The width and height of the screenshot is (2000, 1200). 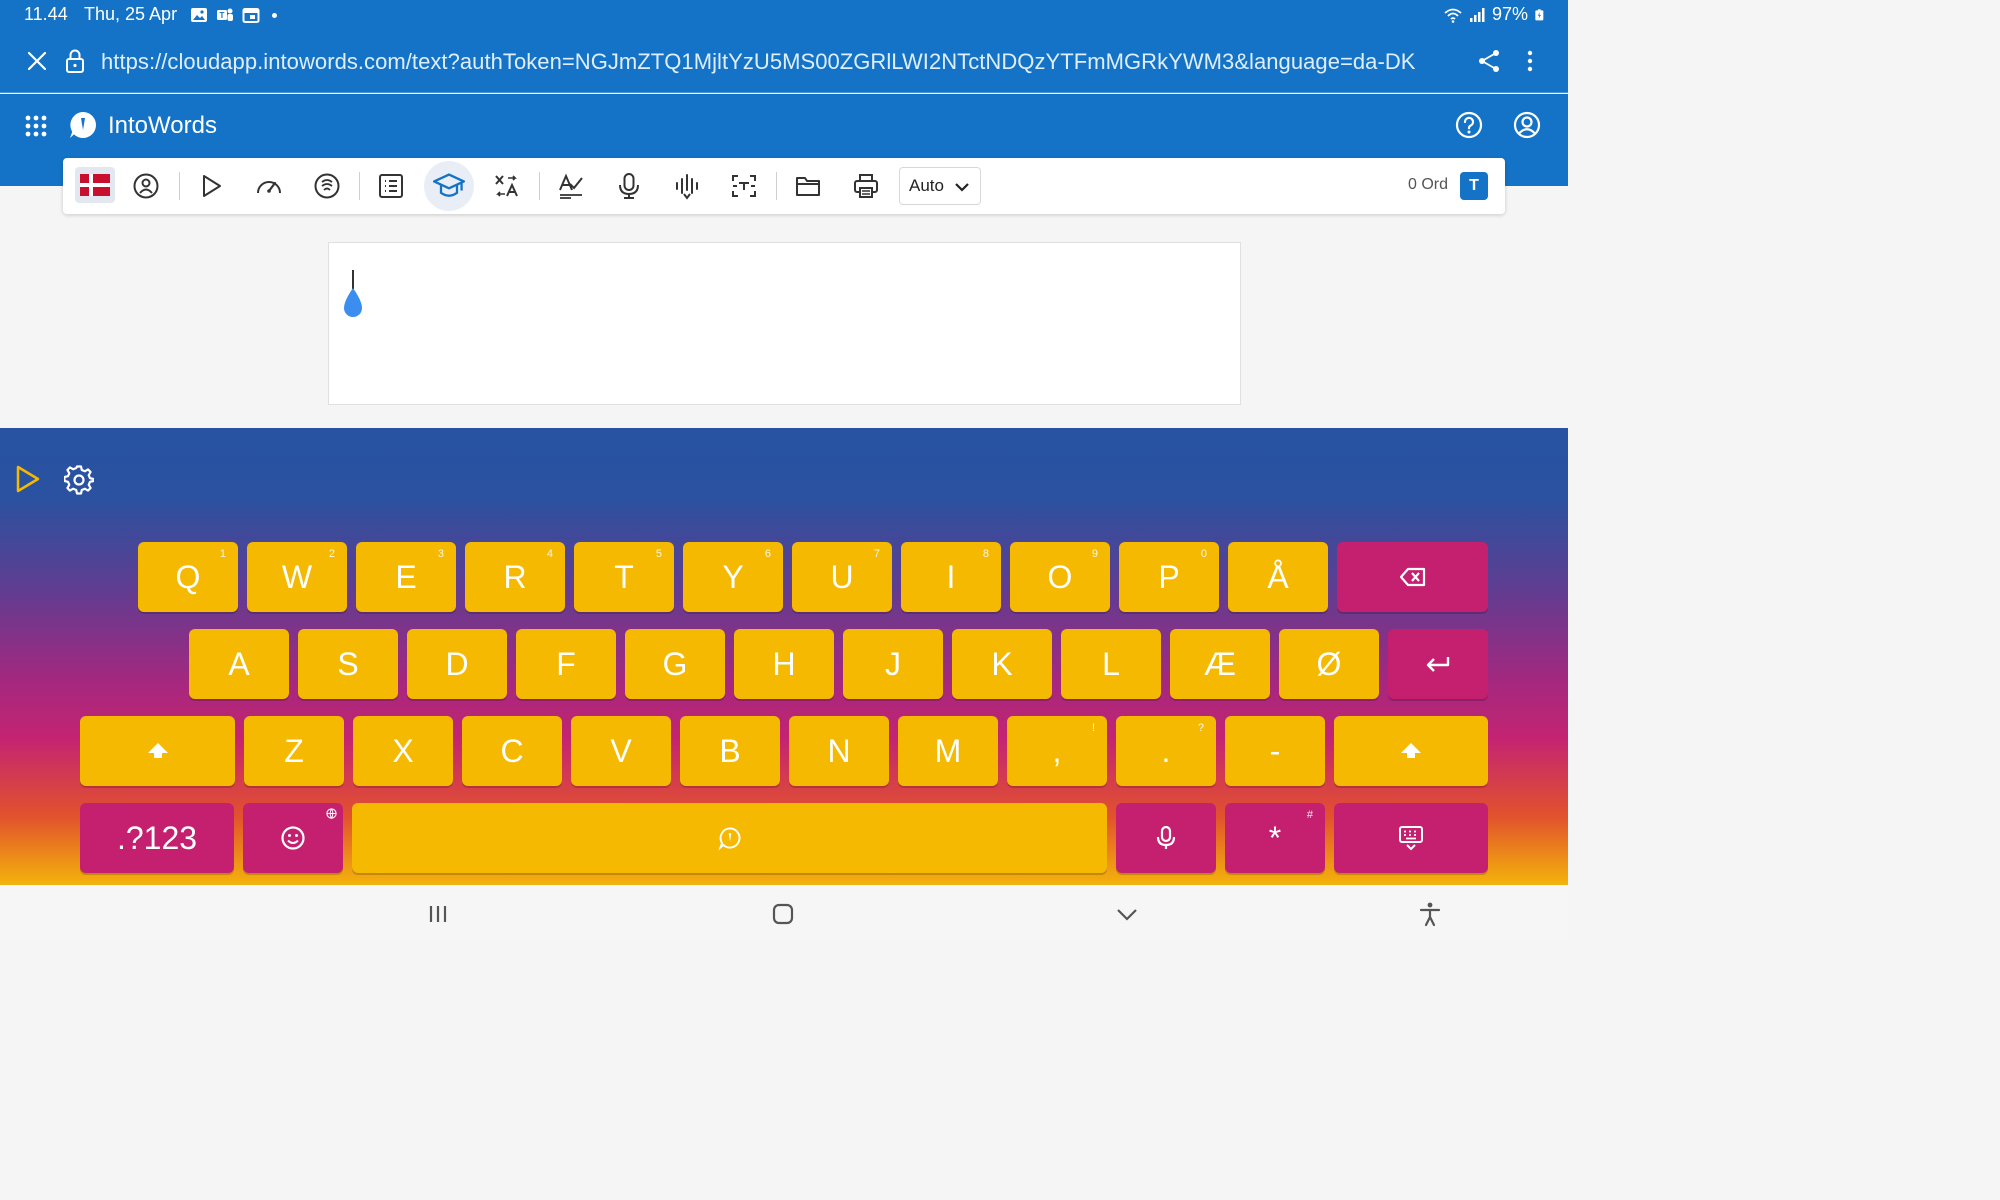 What do you see at coordinates (1220, 664) in the screenshot?
I see `key-ae: Æ` at bounding box center [1220, 664].